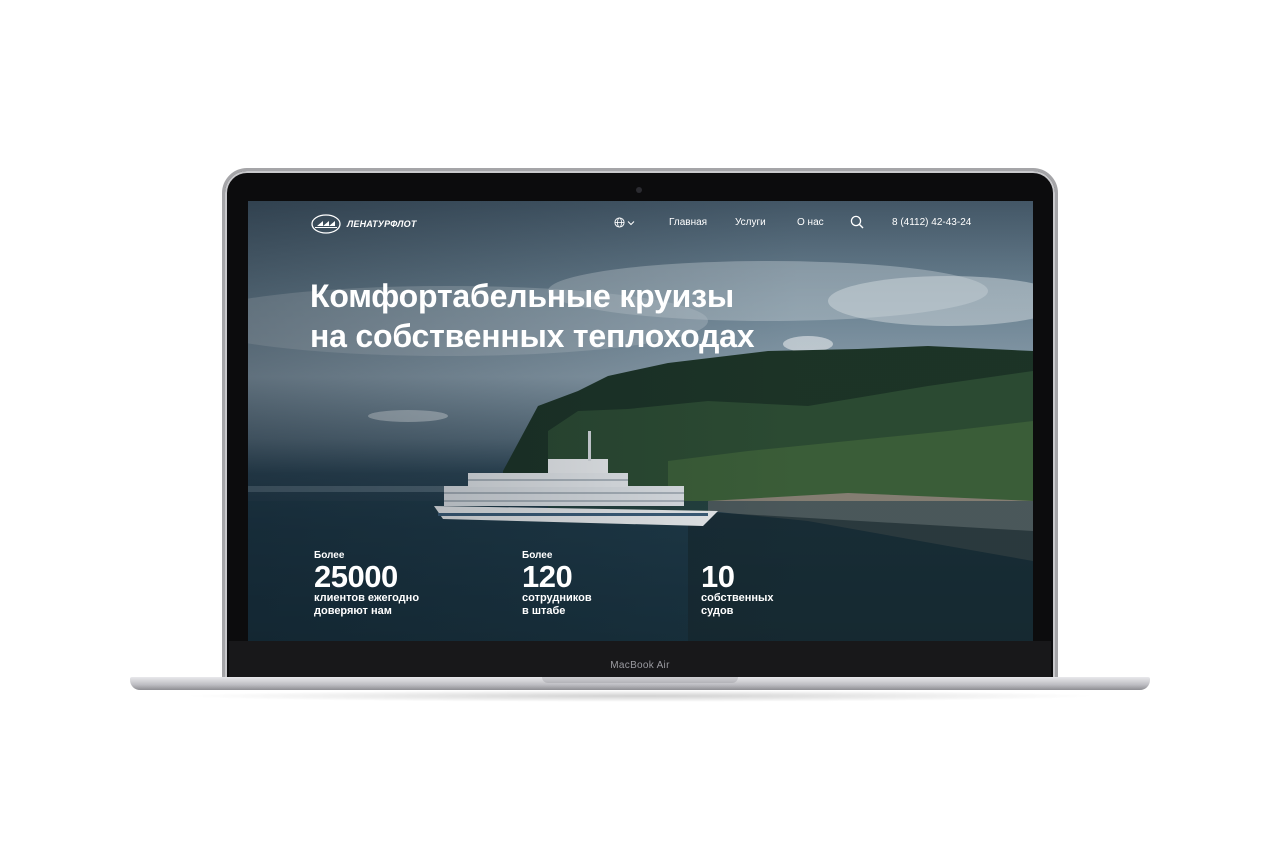 Image resolution: width=1280 pixels, height=860 pixels. Describe the element at coordinates (367, 598) in the screenshot. I see `stat-caption-line-1: клиентов ежегодно` at that location.